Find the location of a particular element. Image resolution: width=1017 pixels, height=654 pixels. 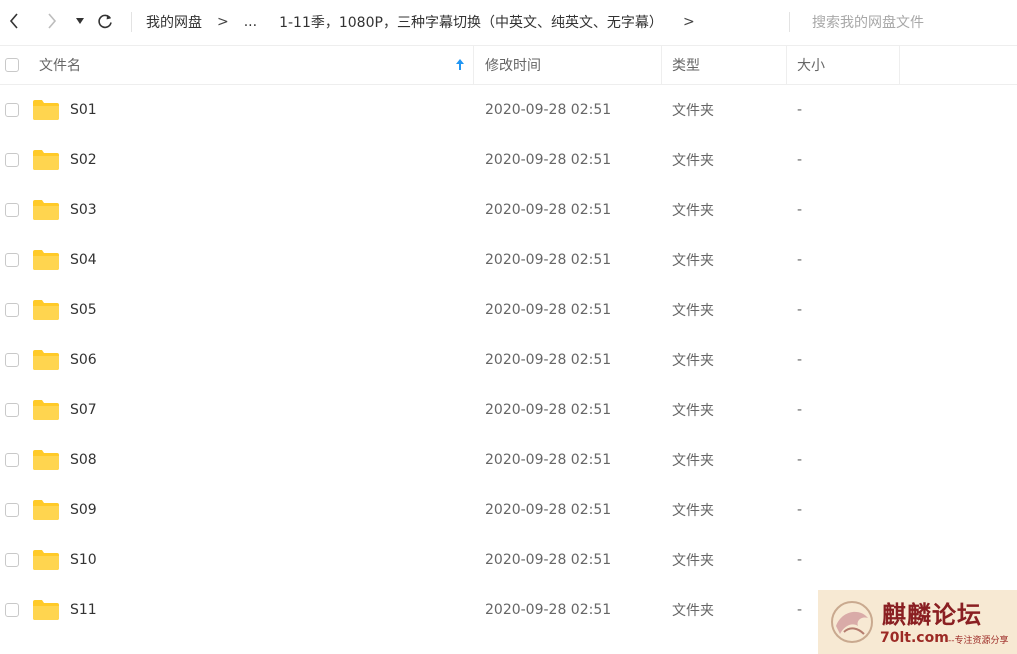

watermark: 麒麟论坛 70lt.com --专注资源分享 is located at coordinates (917, 622).